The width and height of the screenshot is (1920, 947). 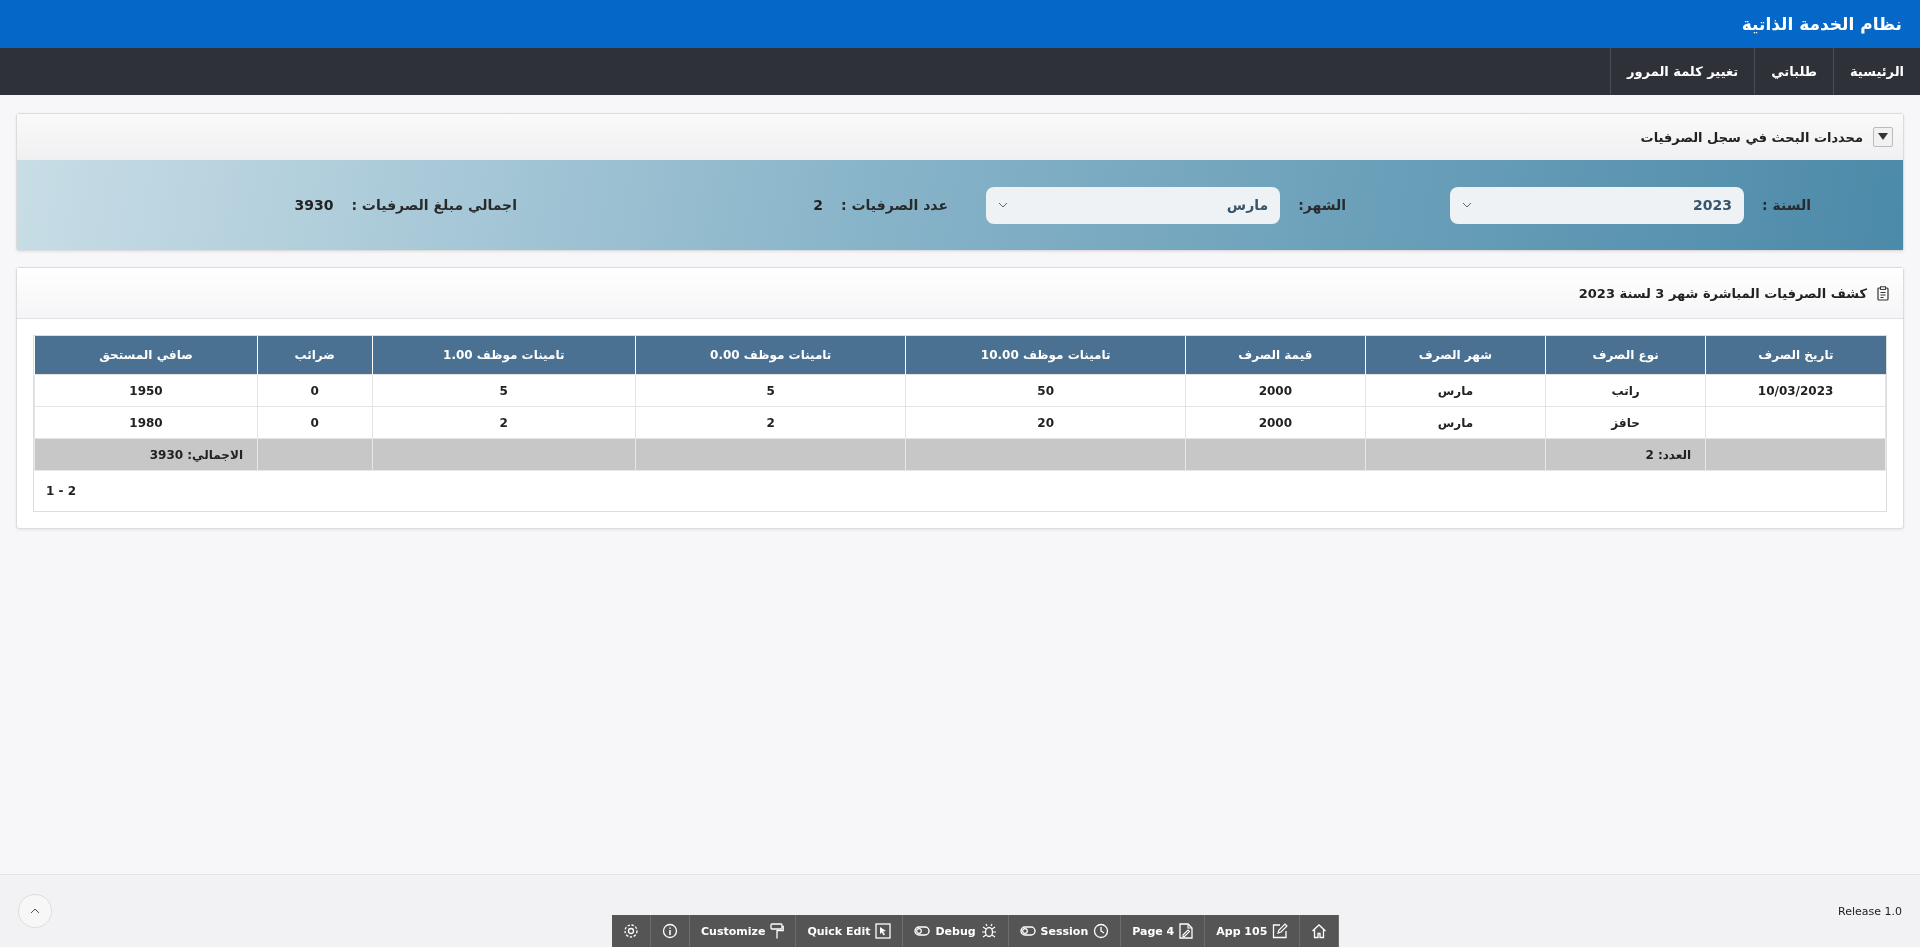 I want to click on column-header: تامينات موظف 10.00, so click(x=1045, y=355).